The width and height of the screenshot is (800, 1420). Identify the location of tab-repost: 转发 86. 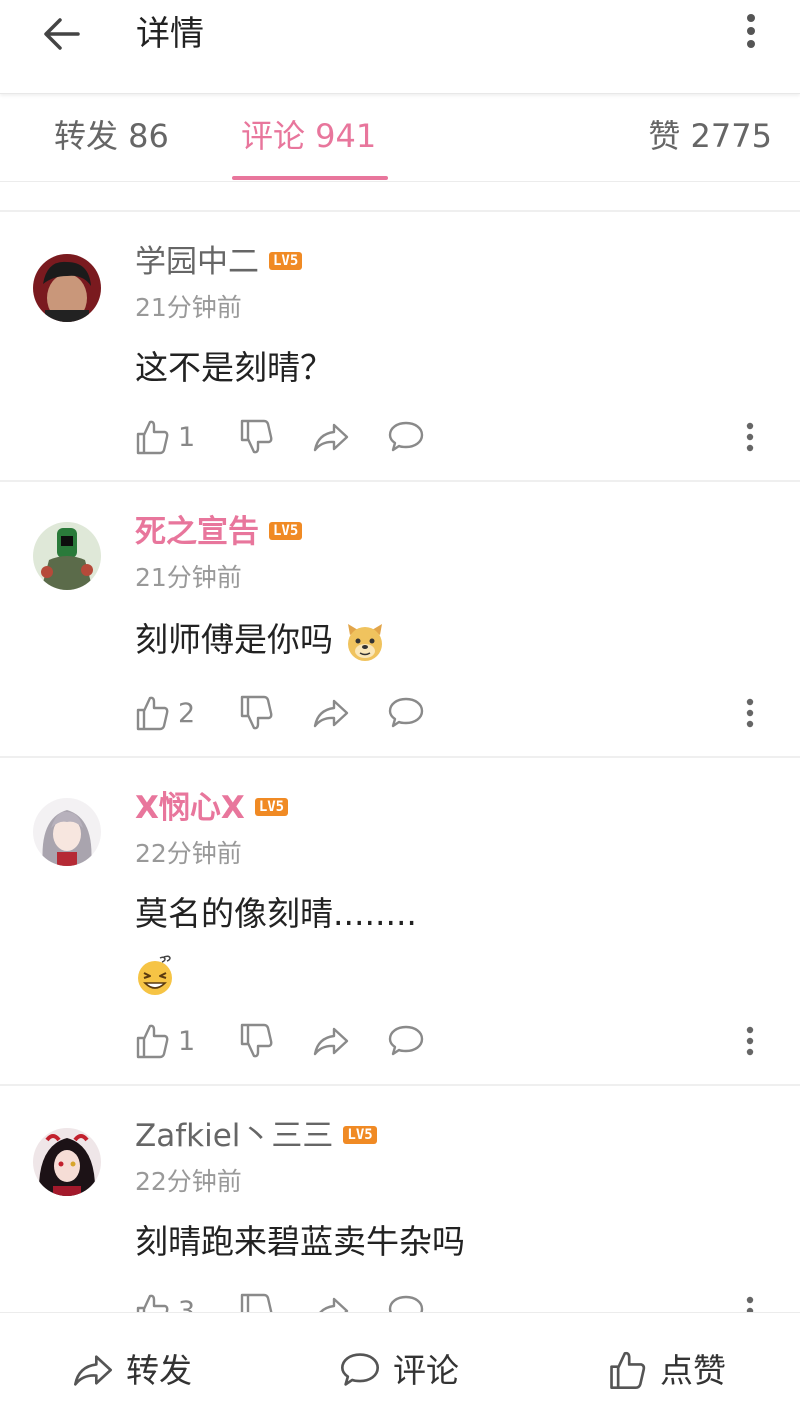
(111, 136).